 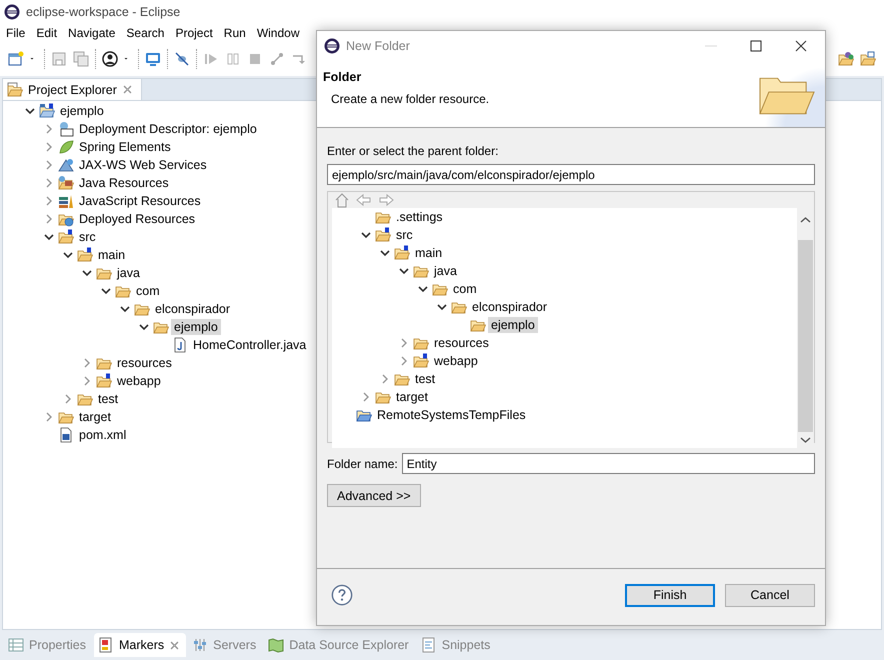 What do you see at coordinates (124, 183) in the screenshot?
I see `tree-item: Java Resources` at bounding box center [124, 183].